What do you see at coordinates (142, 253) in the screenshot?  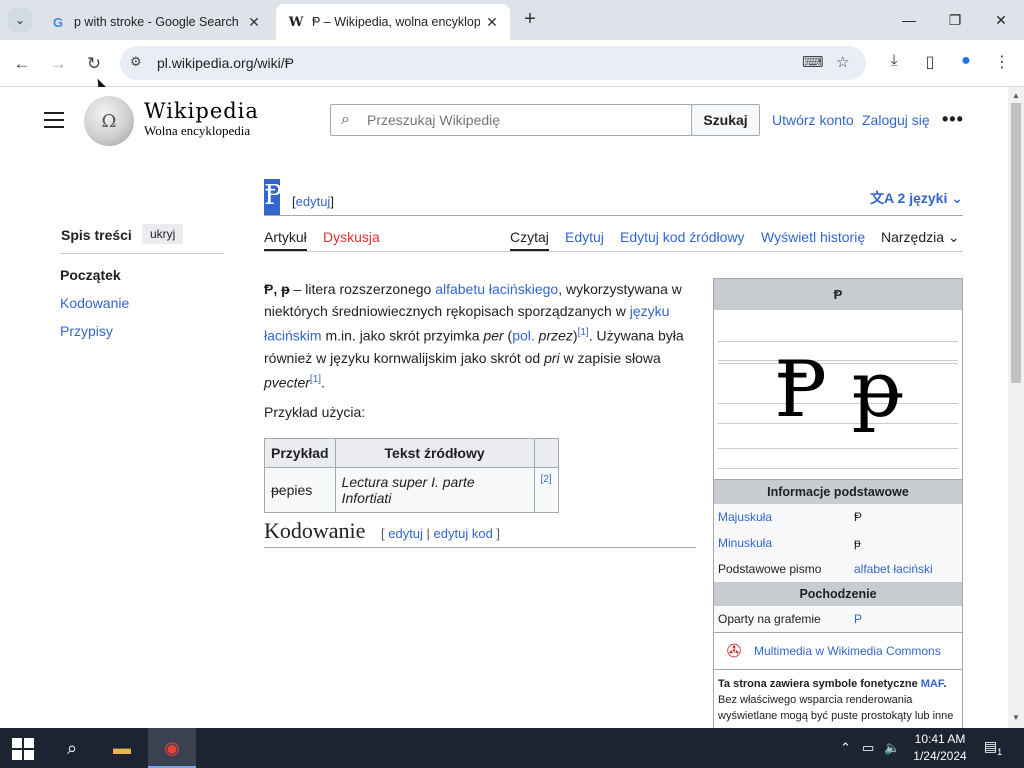 I see `toc-divider` at bounding box center [142, 253].